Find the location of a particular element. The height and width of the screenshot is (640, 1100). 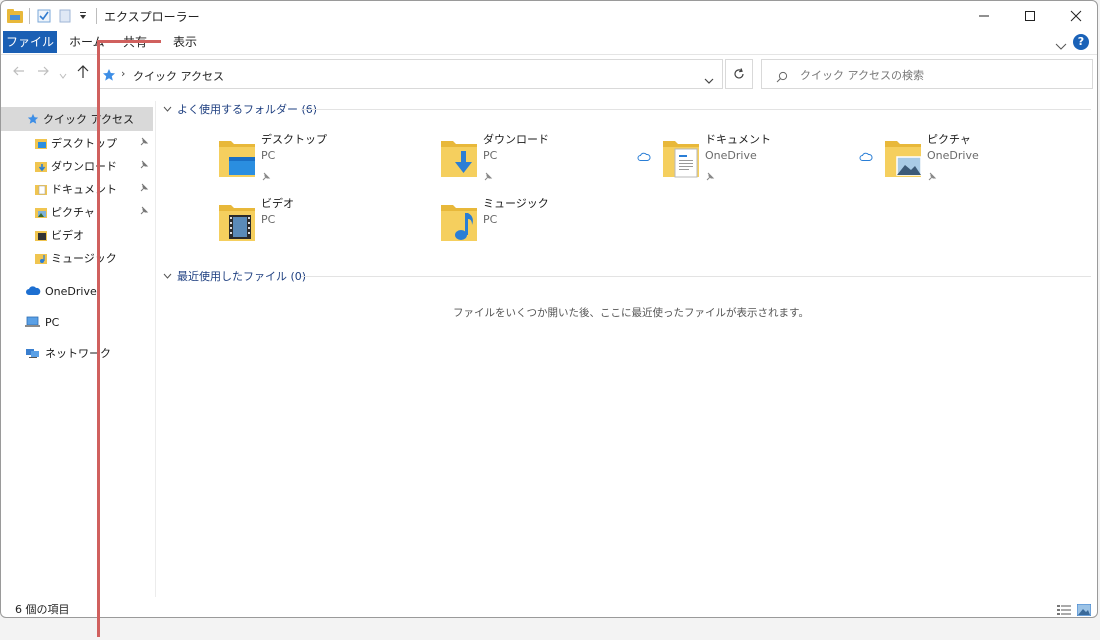

callout-line-vertical is located at coordinates (98, 340).